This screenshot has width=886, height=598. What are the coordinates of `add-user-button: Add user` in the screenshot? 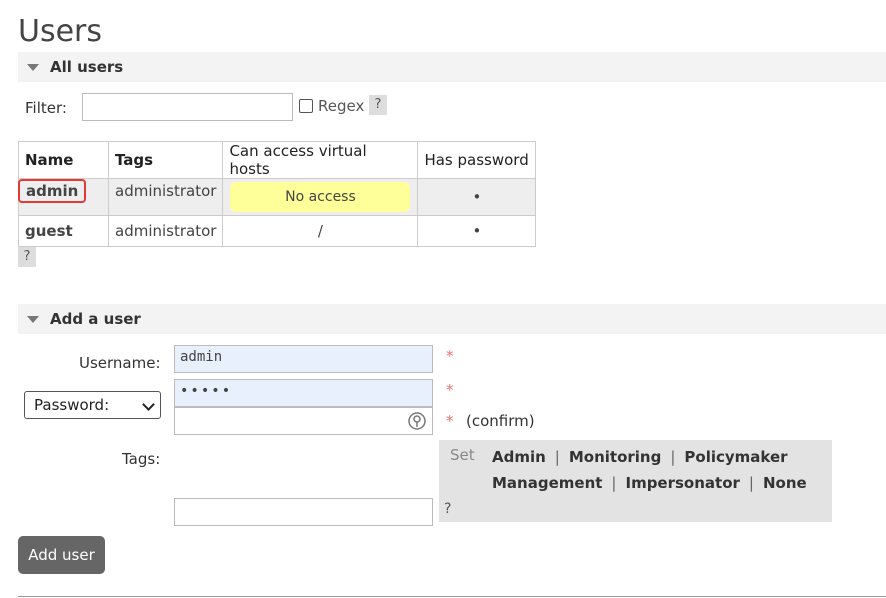 It's located at (61, 555).